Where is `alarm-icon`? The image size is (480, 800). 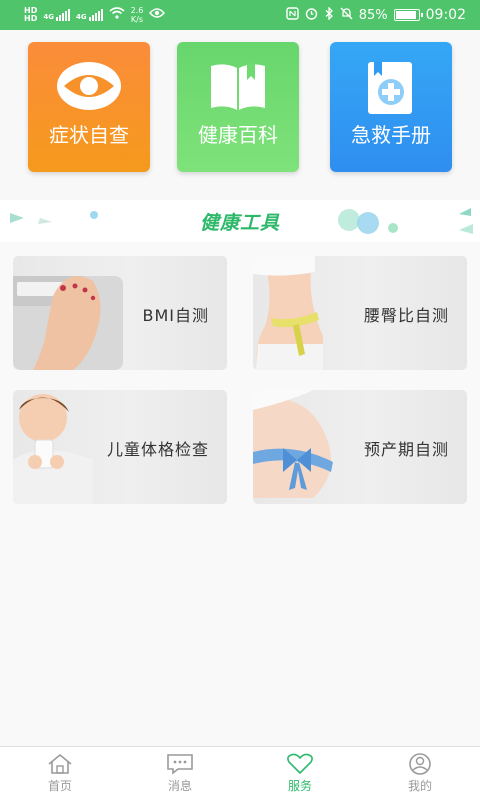 alarm-icon is located at coordinates (311, 15).